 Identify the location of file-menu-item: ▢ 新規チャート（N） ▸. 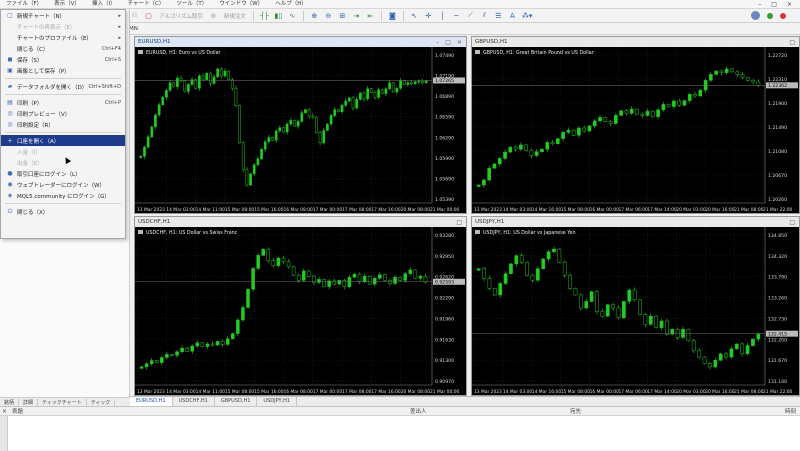
(63, 15).